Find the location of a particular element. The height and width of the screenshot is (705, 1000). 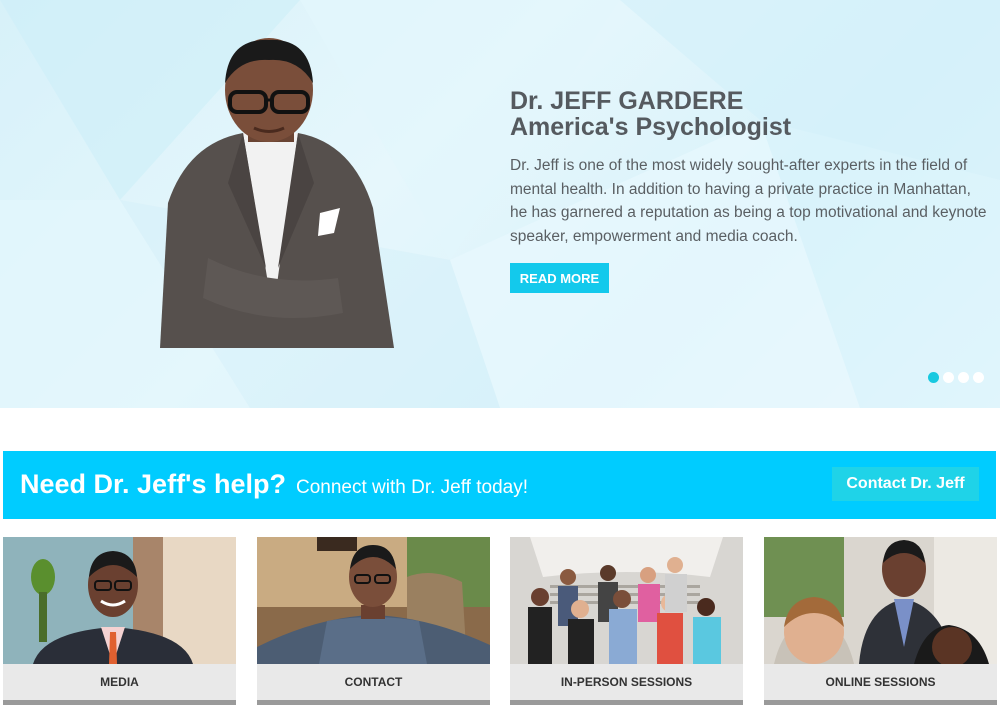

card-label: MEDIA is located at coordinates (119, 682).